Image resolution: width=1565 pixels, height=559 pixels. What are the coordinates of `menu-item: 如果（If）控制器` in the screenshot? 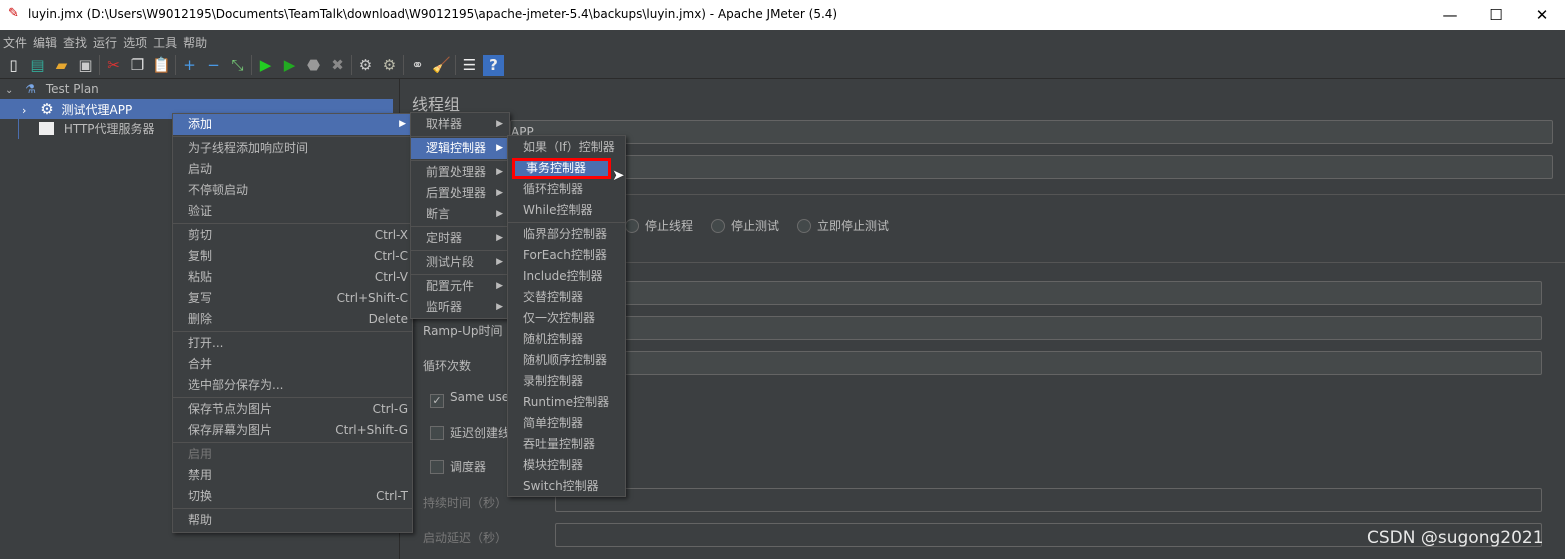 It's located at (566, 147).